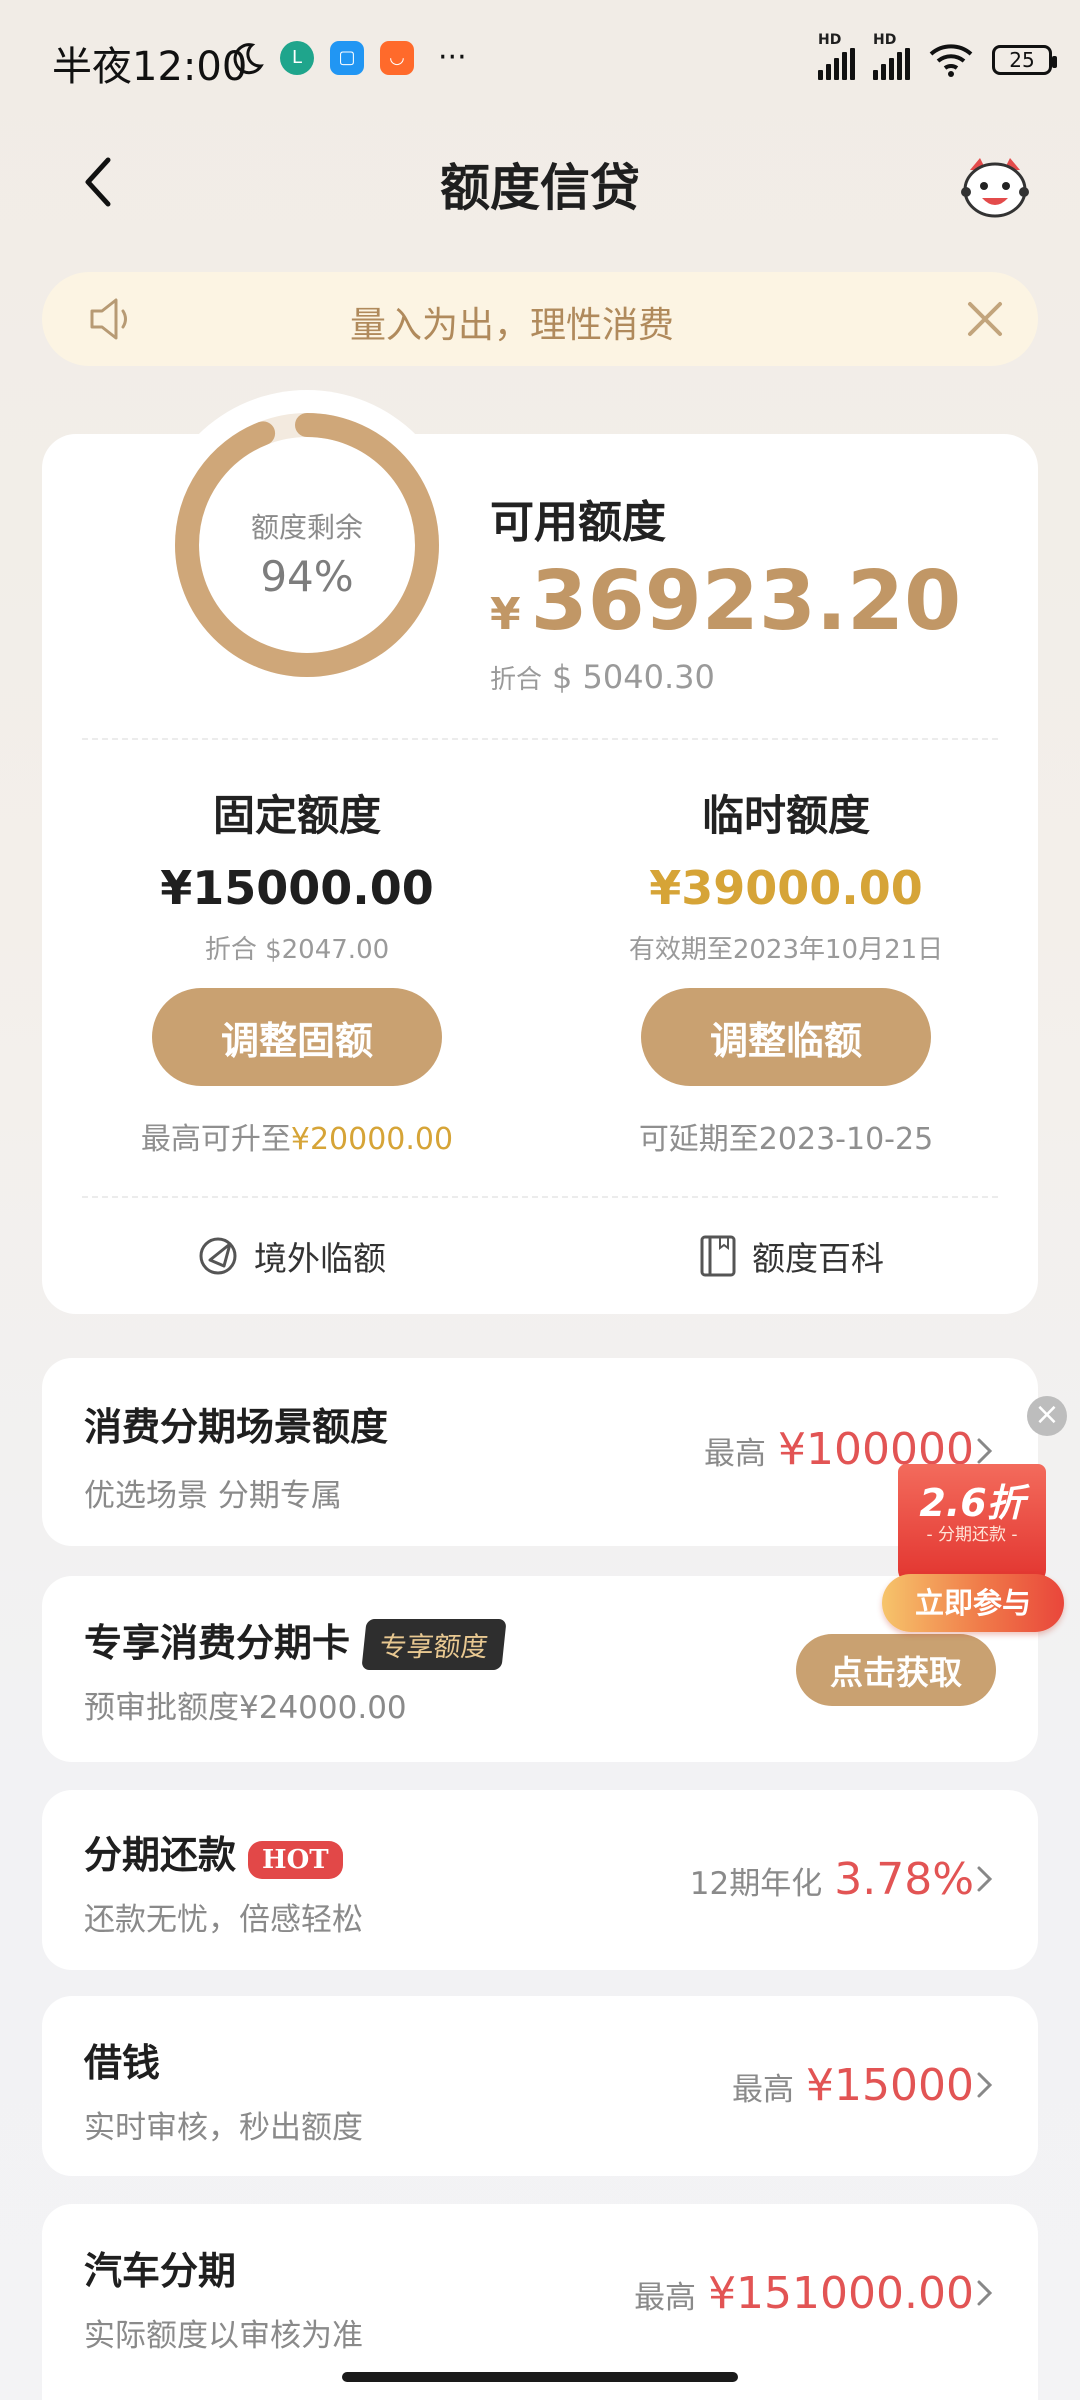 The image size is (1080, 2400). I want to click on nav-bar: 额度信贷, so click(540, 185).